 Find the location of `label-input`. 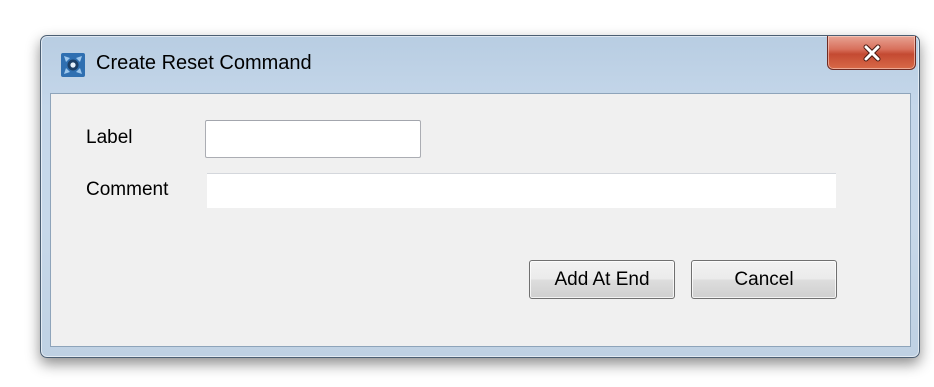

label-input is located at coordinates (313, 139).